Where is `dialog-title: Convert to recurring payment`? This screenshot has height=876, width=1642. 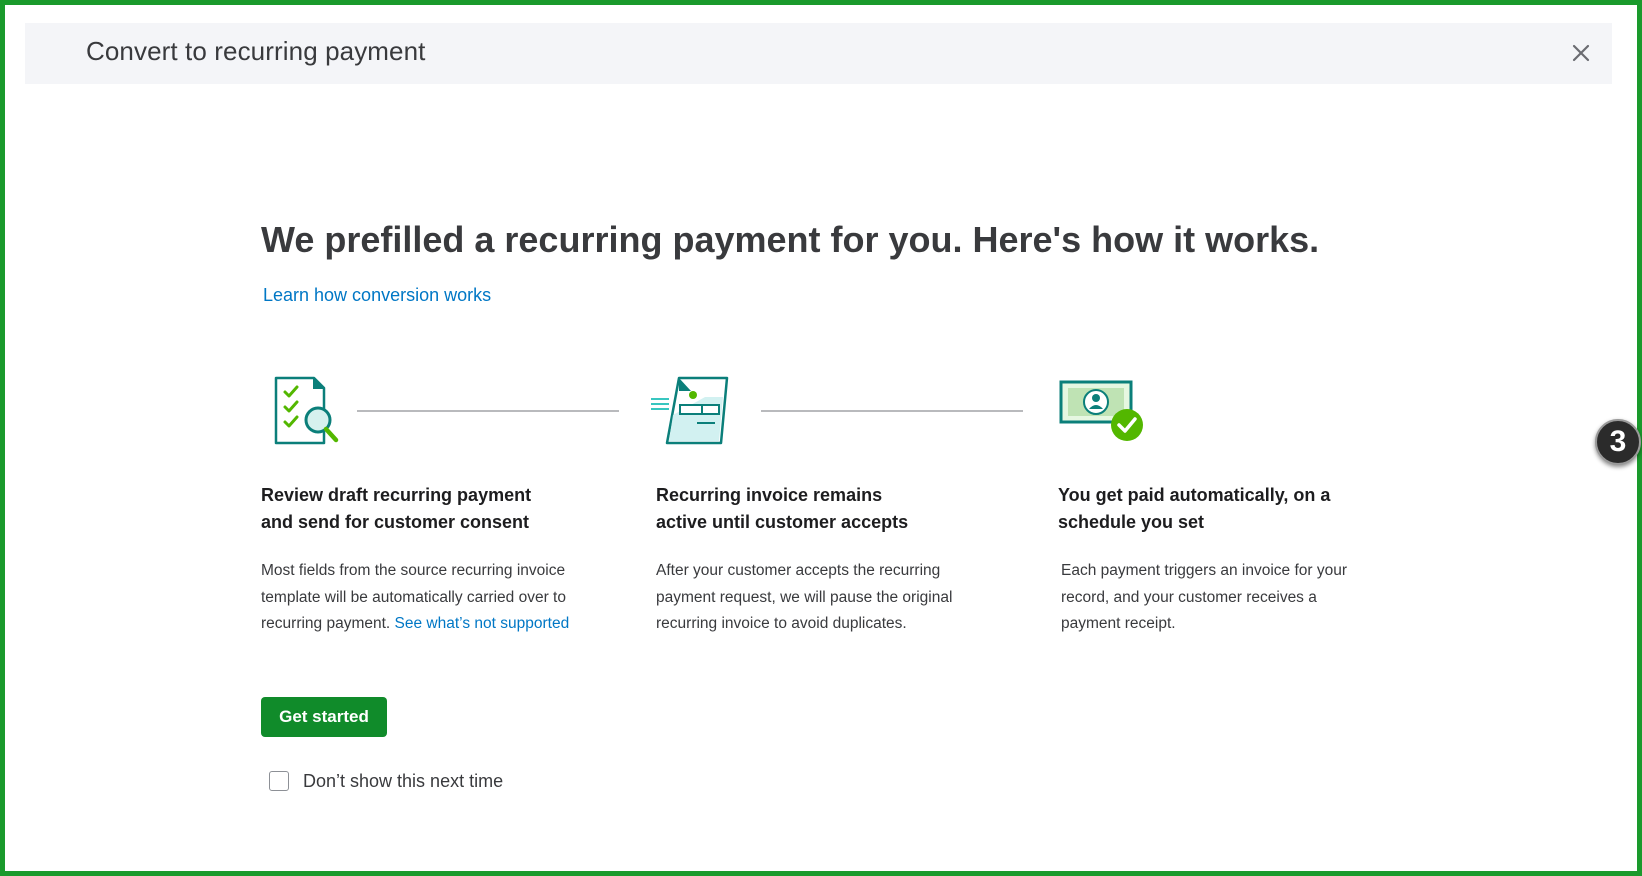 dialog-title: Convert to recurring payment is located at coordinates (256, 51).